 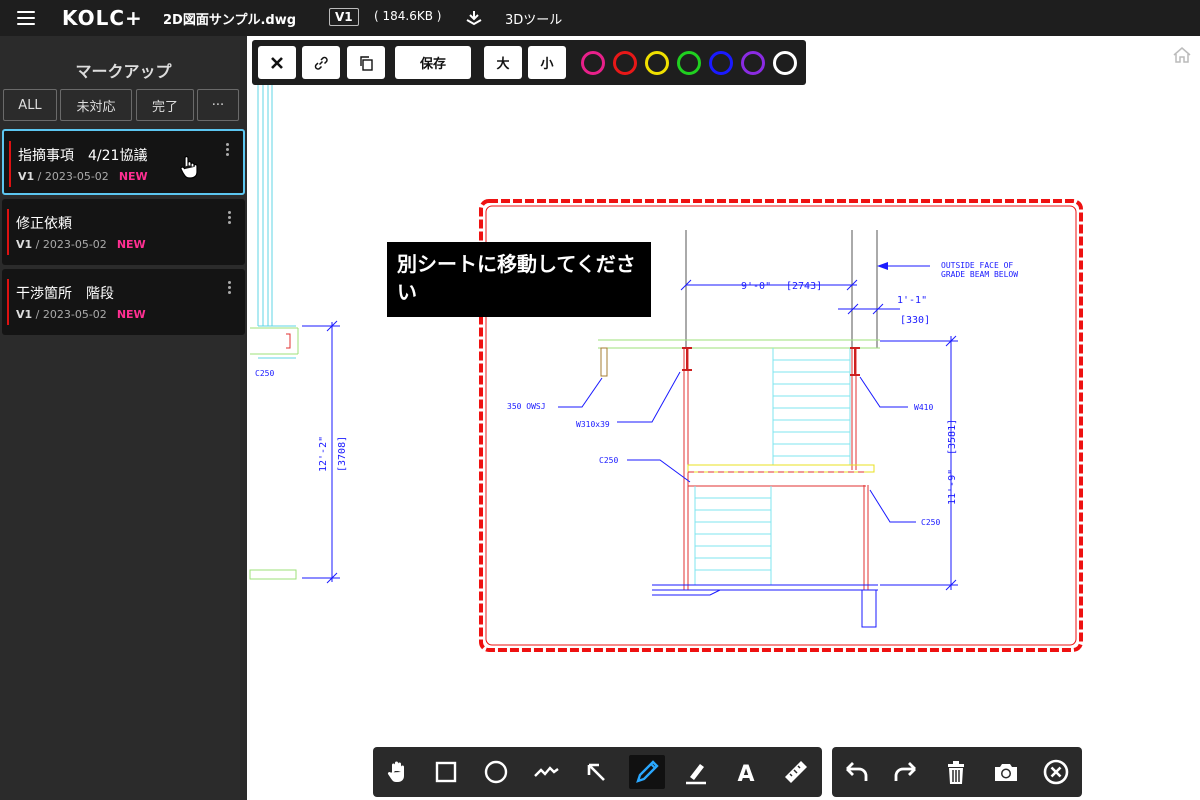 I want to click on filter-done-button: 完了, so click(x=165, y=105).